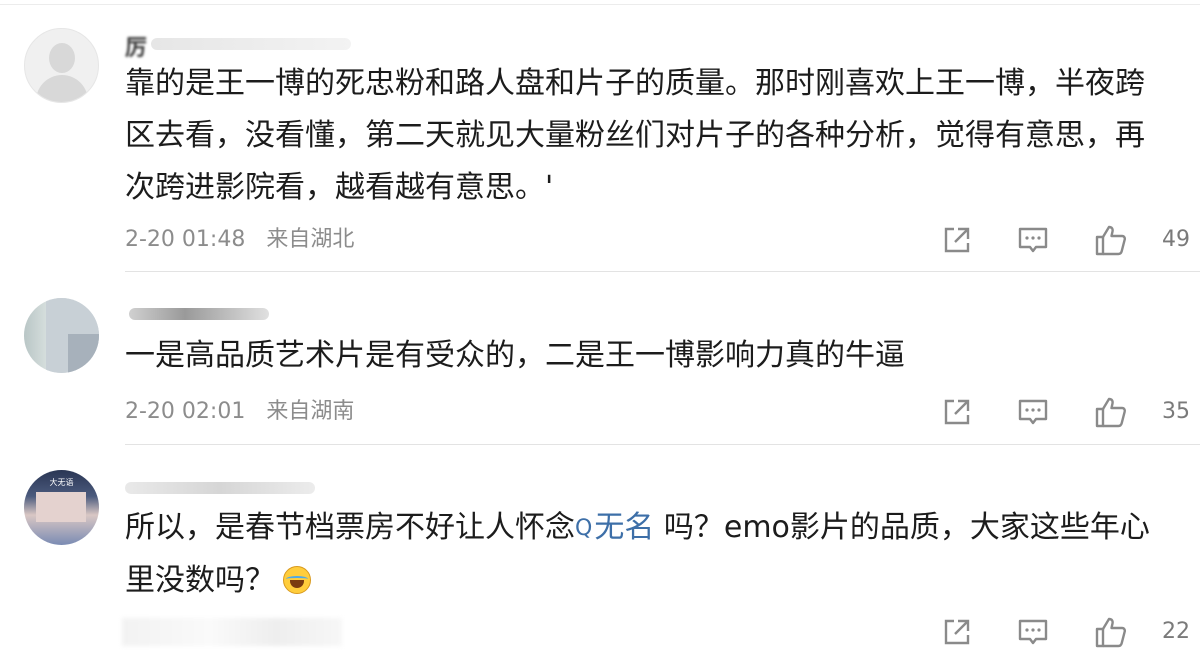 This screenshot has height=661, width=1200. Describe the element at coordinates (1070, 632) in the screenshot. I see `comment-actions: 22` at that location.